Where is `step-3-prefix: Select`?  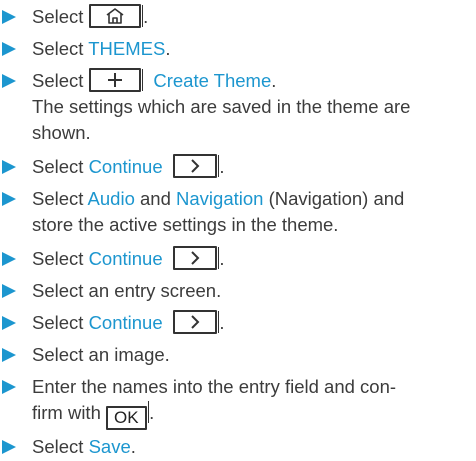
step-3-prefix: Select is located at coordinates (60, 80).